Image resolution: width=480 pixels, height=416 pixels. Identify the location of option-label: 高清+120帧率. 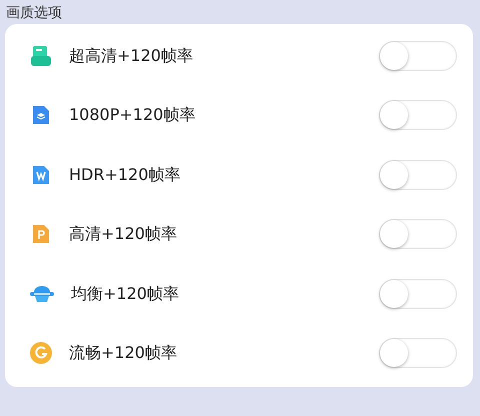
(123, 234).